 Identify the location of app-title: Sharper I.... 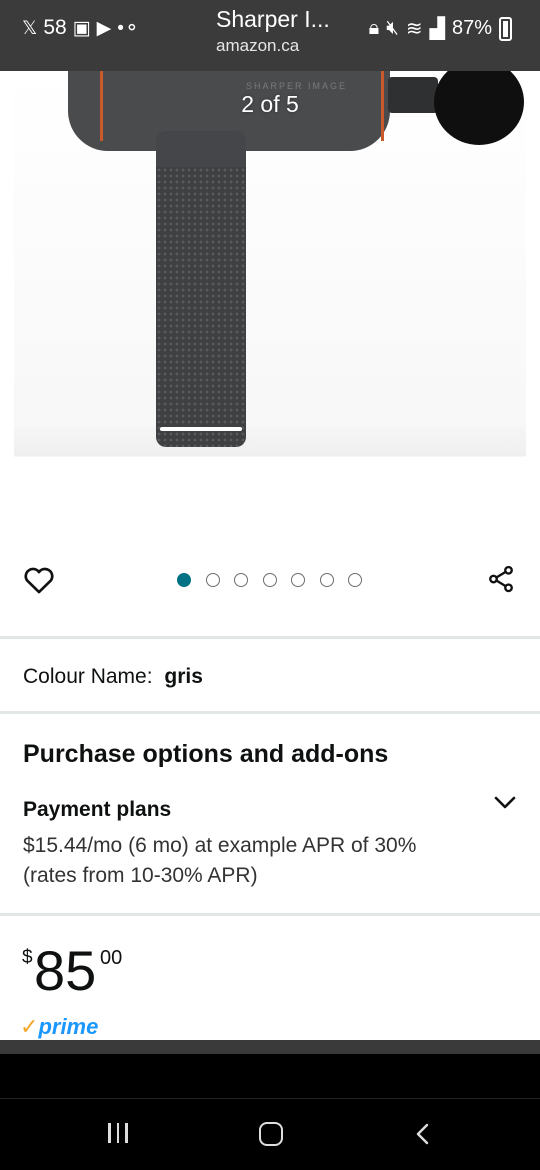
(273, 19).